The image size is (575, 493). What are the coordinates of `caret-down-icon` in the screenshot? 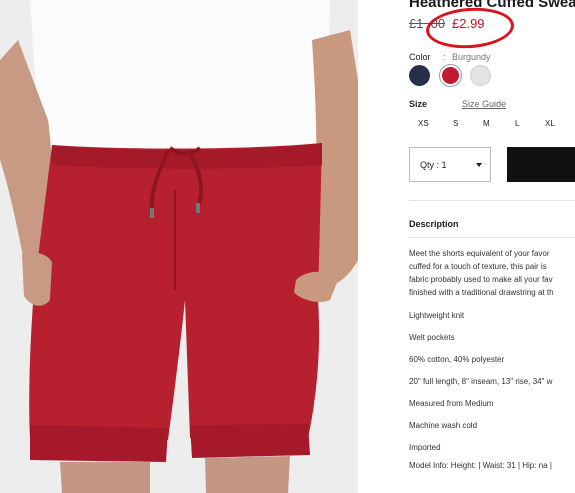 It's located at (479, 165).